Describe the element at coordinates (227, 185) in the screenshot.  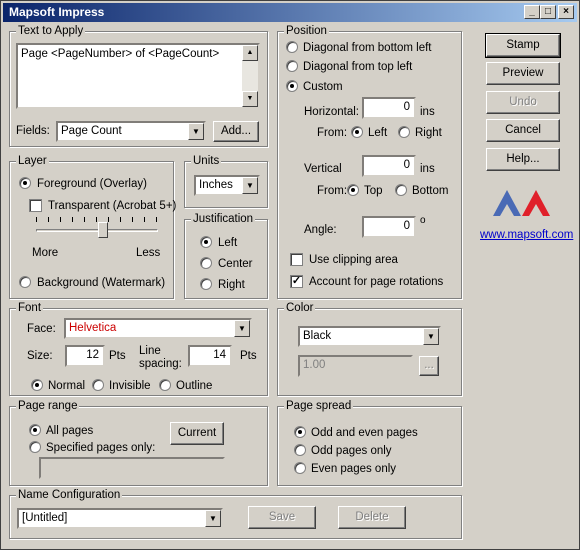
I see `units-select: Inches ▼` at that location.